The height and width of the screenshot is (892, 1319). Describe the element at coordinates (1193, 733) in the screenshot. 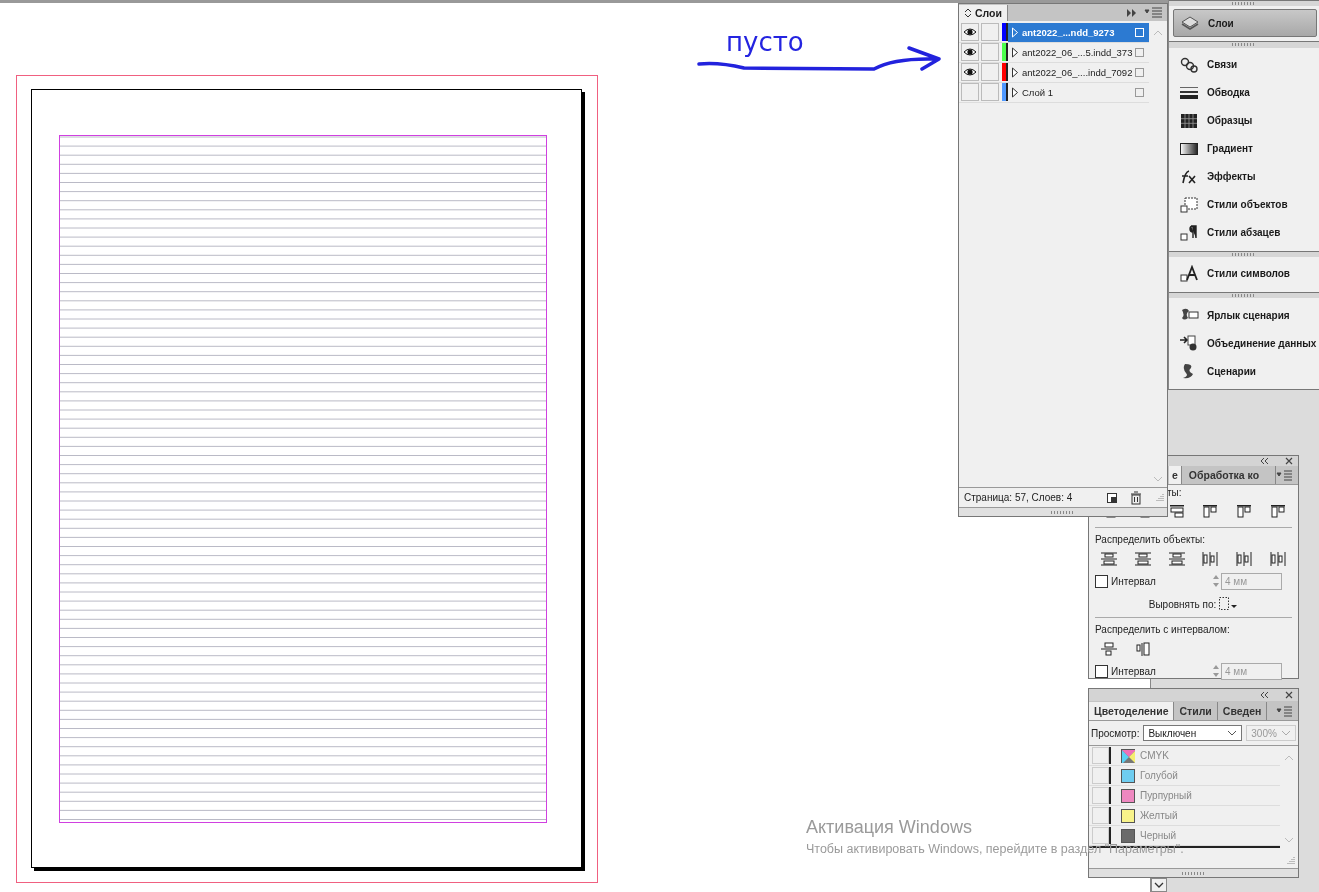

I see `preview-dropdown: Выключен` at that location.